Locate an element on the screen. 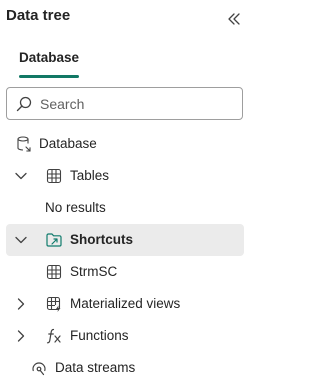 This screenshot has height=387, width=320. tree-item-label: Database is located at coordinates (68, 143).